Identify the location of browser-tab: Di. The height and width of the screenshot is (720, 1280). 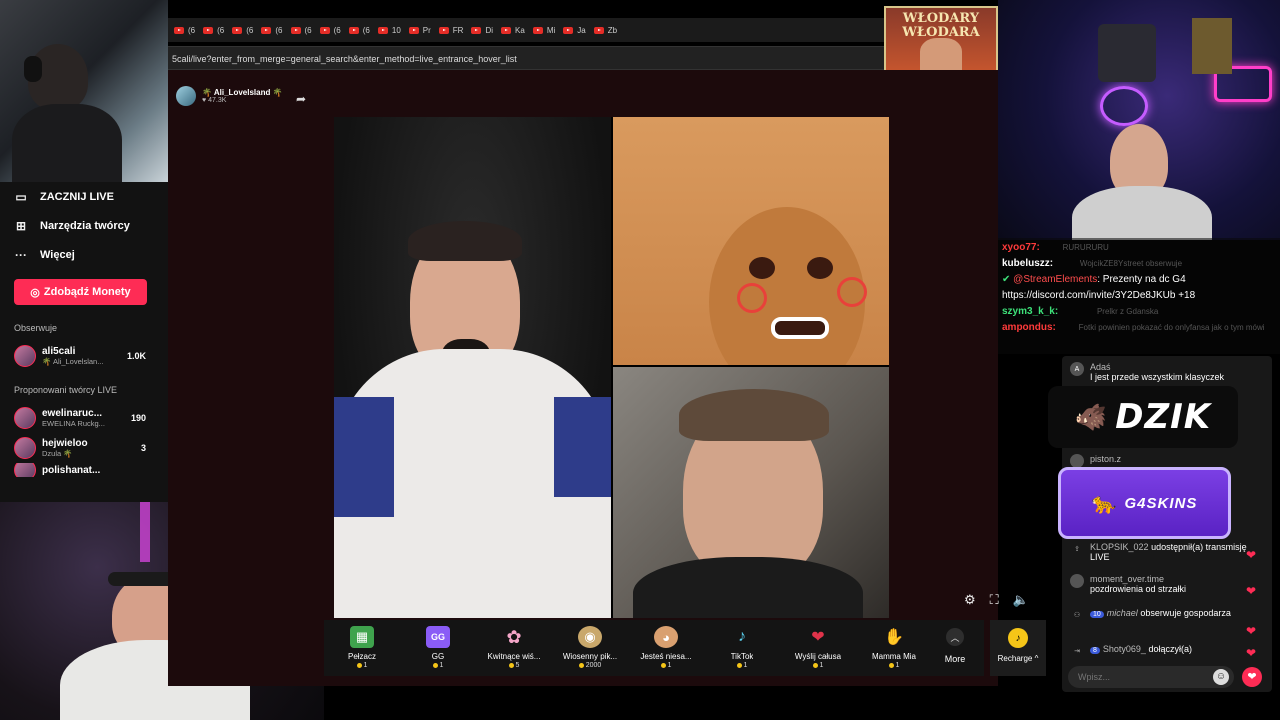
(482, 30).